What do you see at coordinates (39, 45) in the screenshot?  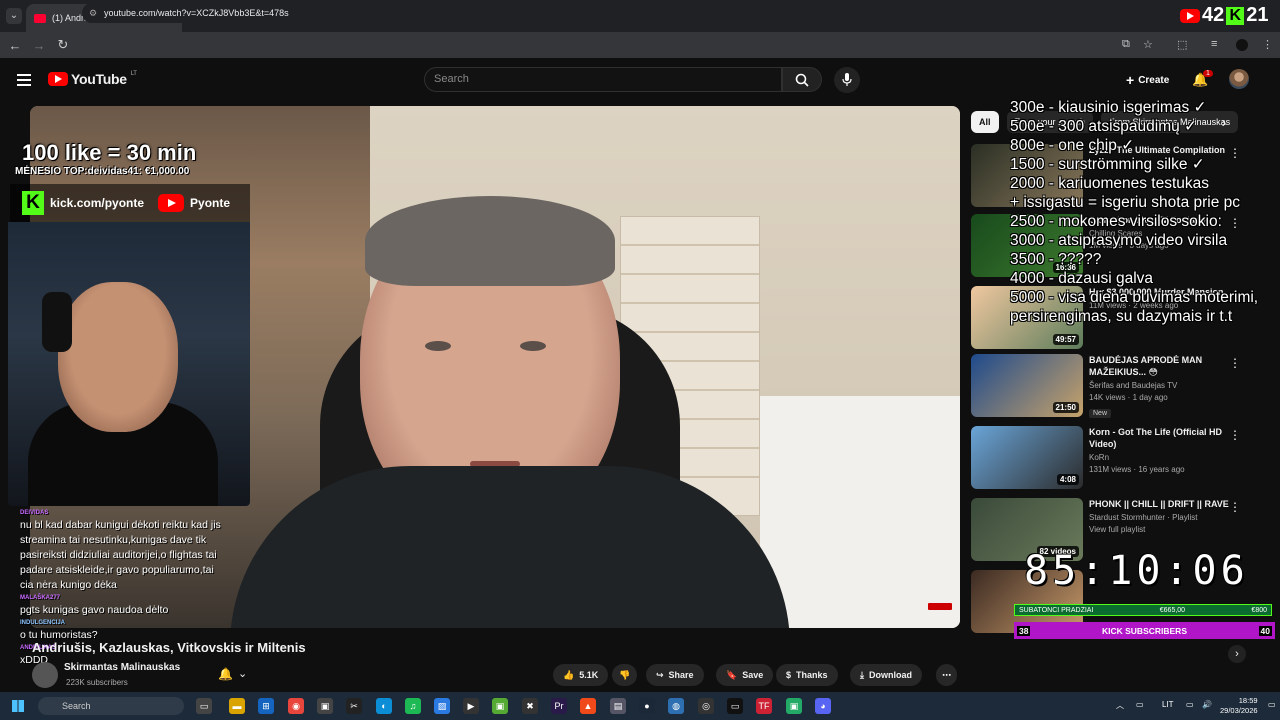 I see `forward-icon: →` at bounding box center [39, 45].